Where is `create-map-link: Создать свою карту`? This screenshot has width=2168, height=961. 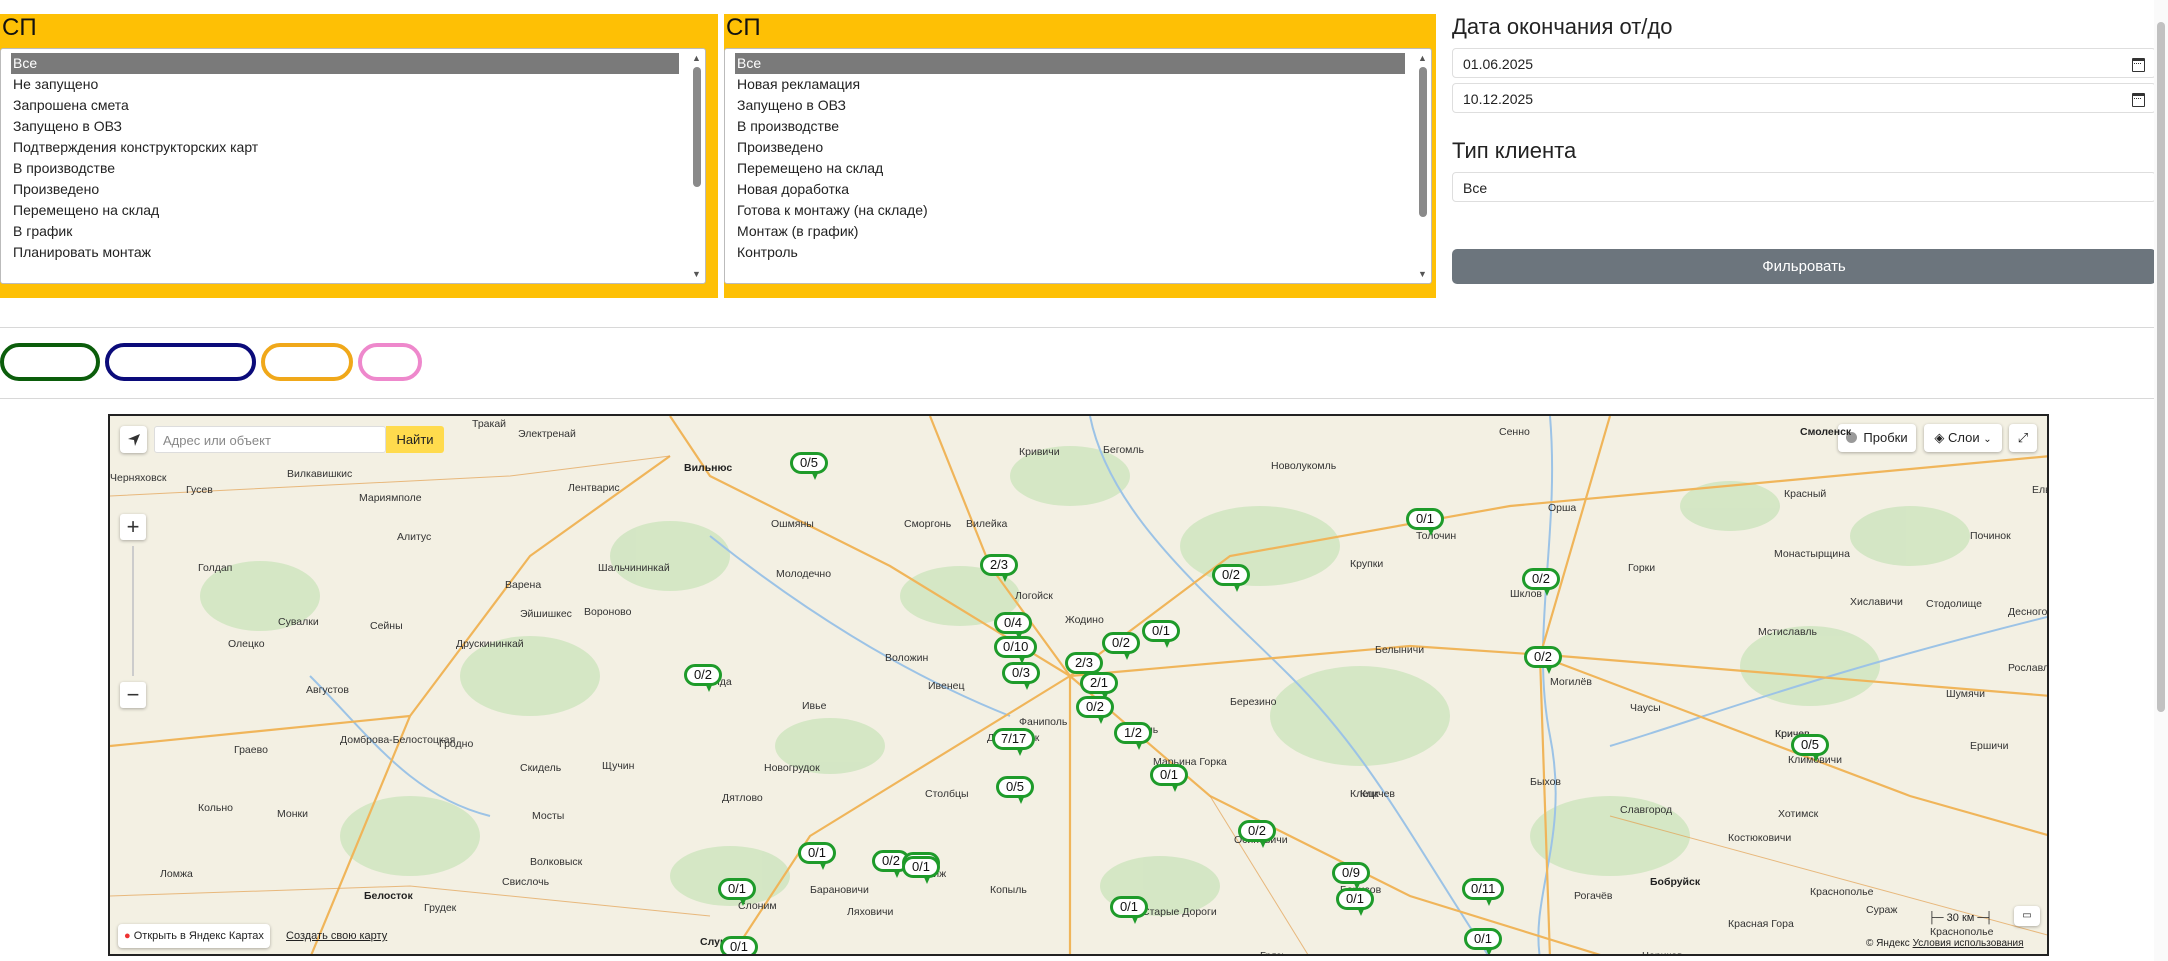 create-map-link: Создать свою карту is located at coordinates (336, 936).